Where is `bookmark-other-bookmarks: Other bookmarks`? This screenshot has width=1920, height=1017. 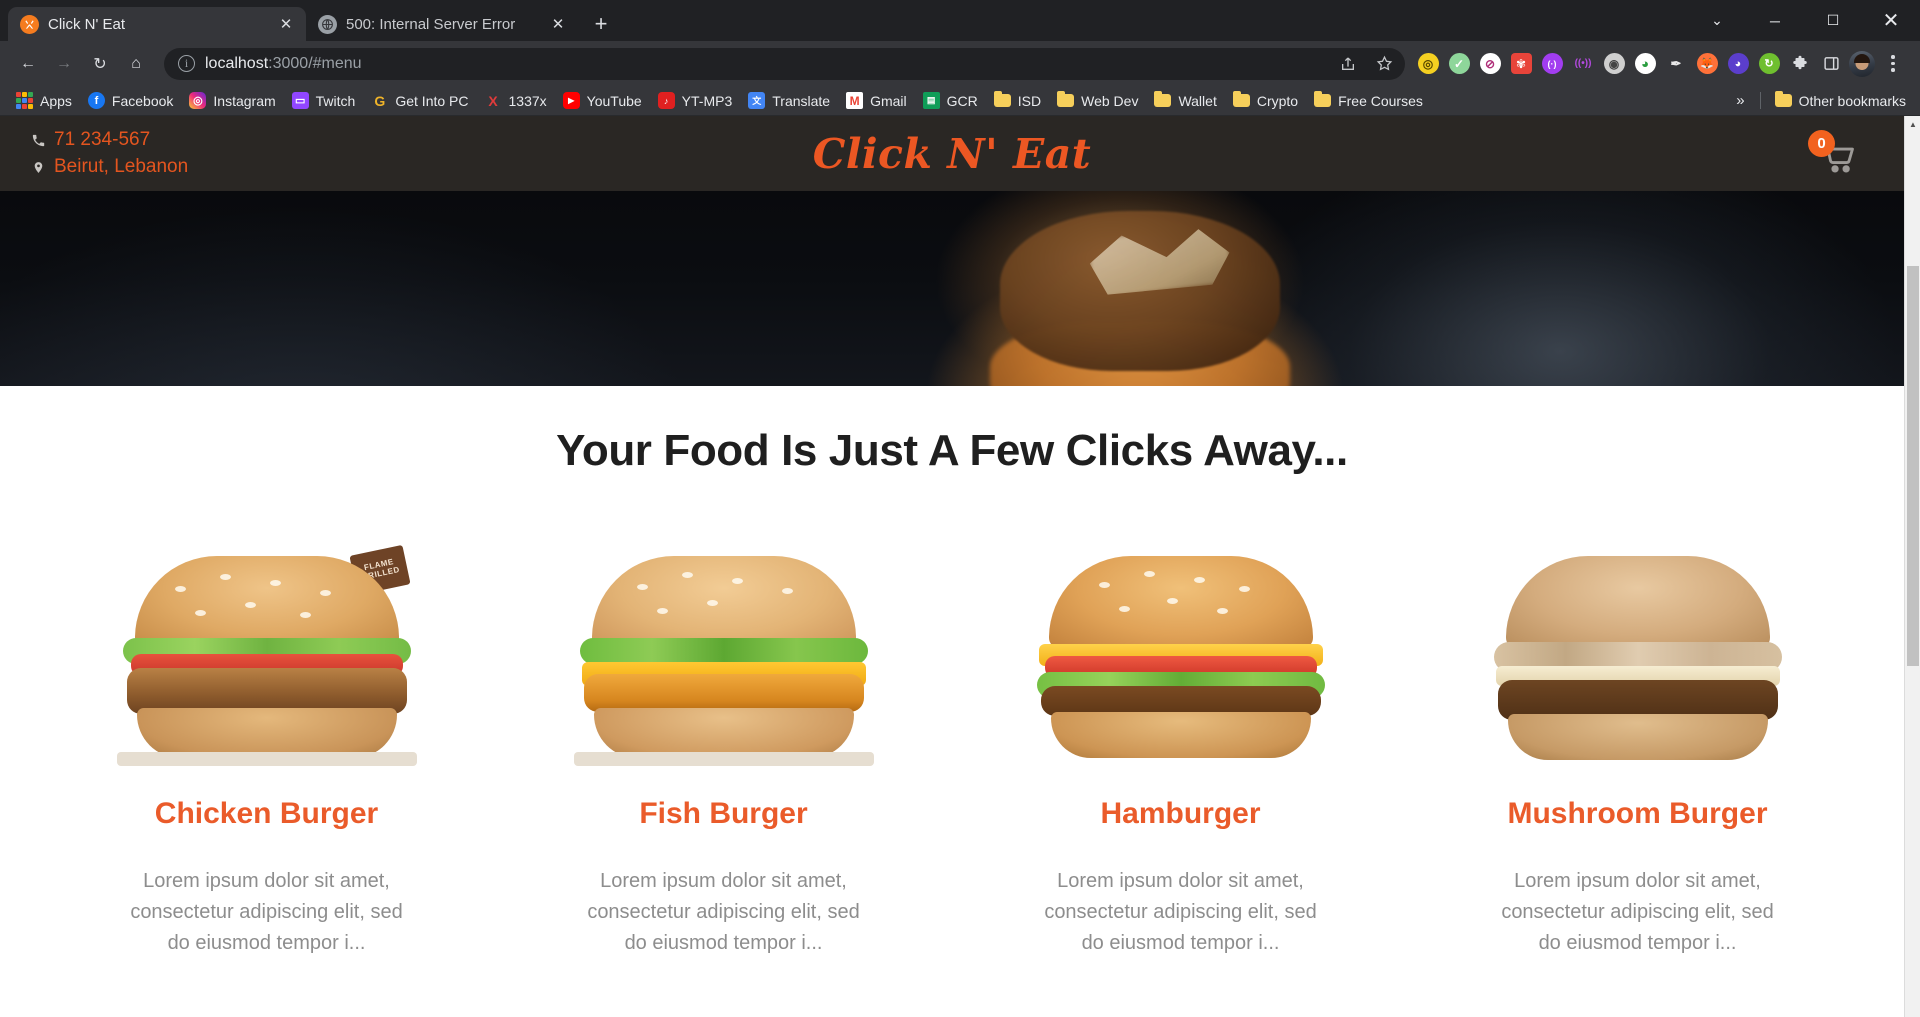
bookmark-other-bookmarks: Other bookmarks is located at coordinates (1840, 101).